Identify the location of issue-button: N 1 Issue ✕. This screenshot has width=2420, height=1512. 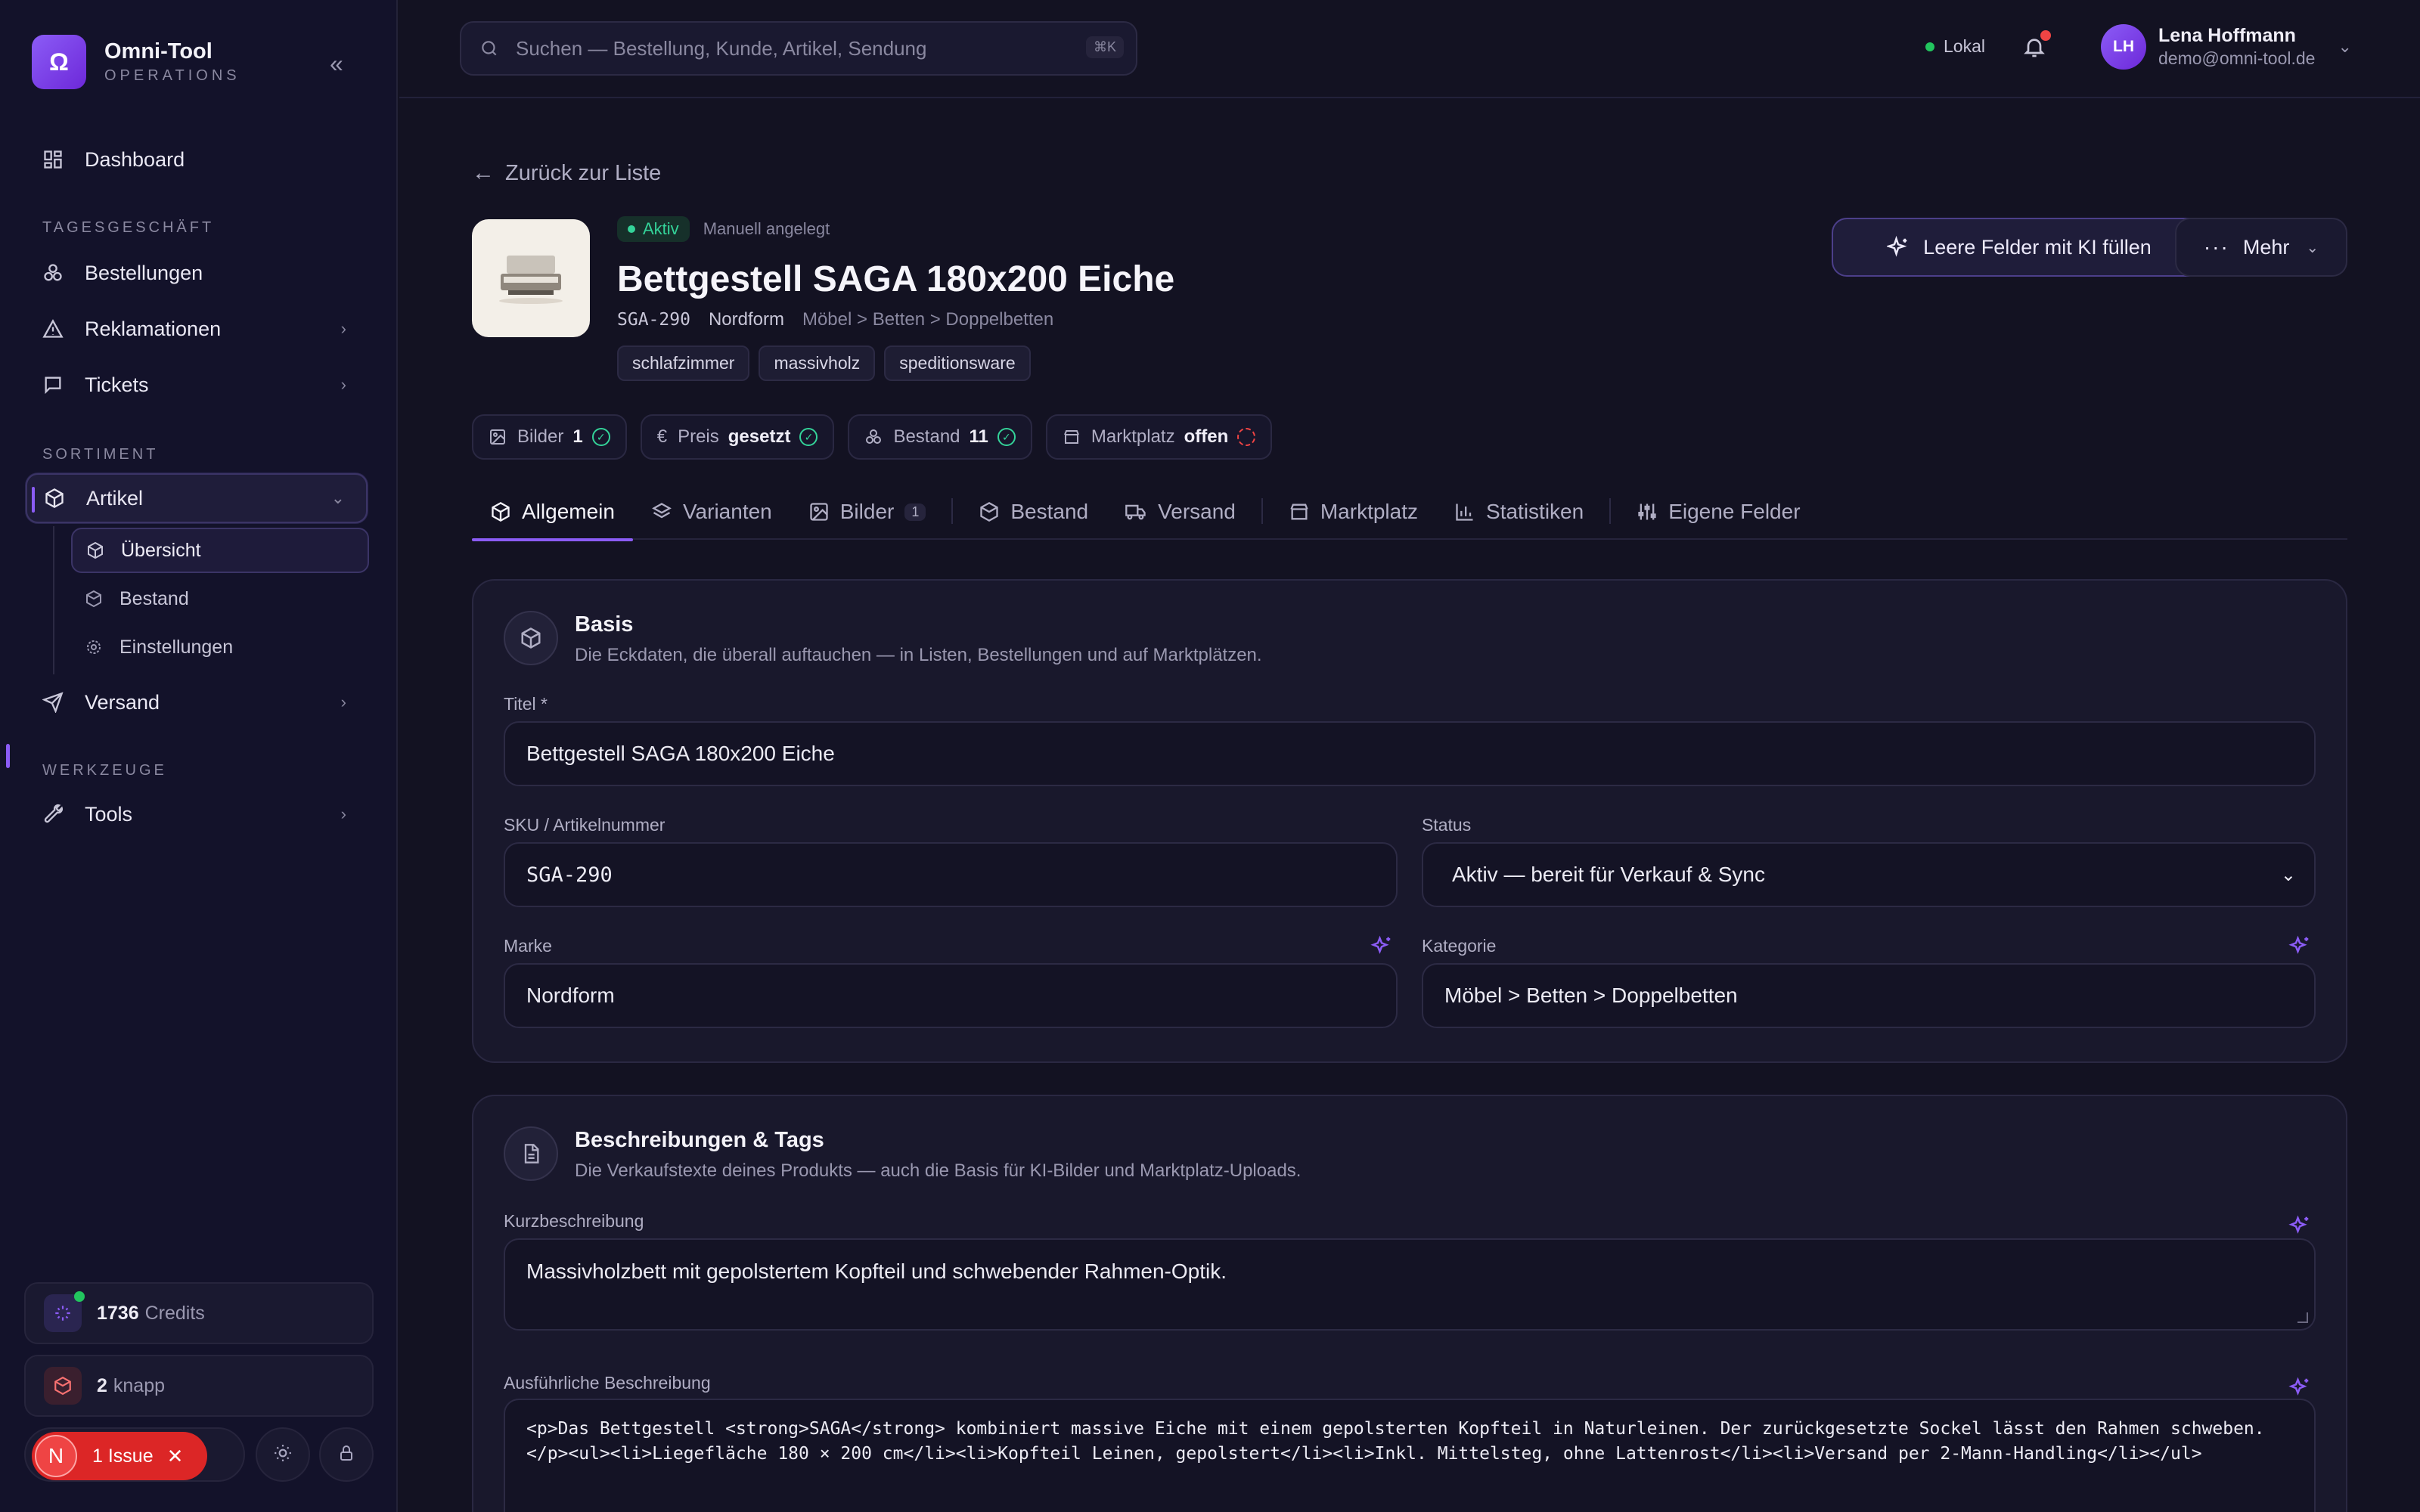
(119, 1456).